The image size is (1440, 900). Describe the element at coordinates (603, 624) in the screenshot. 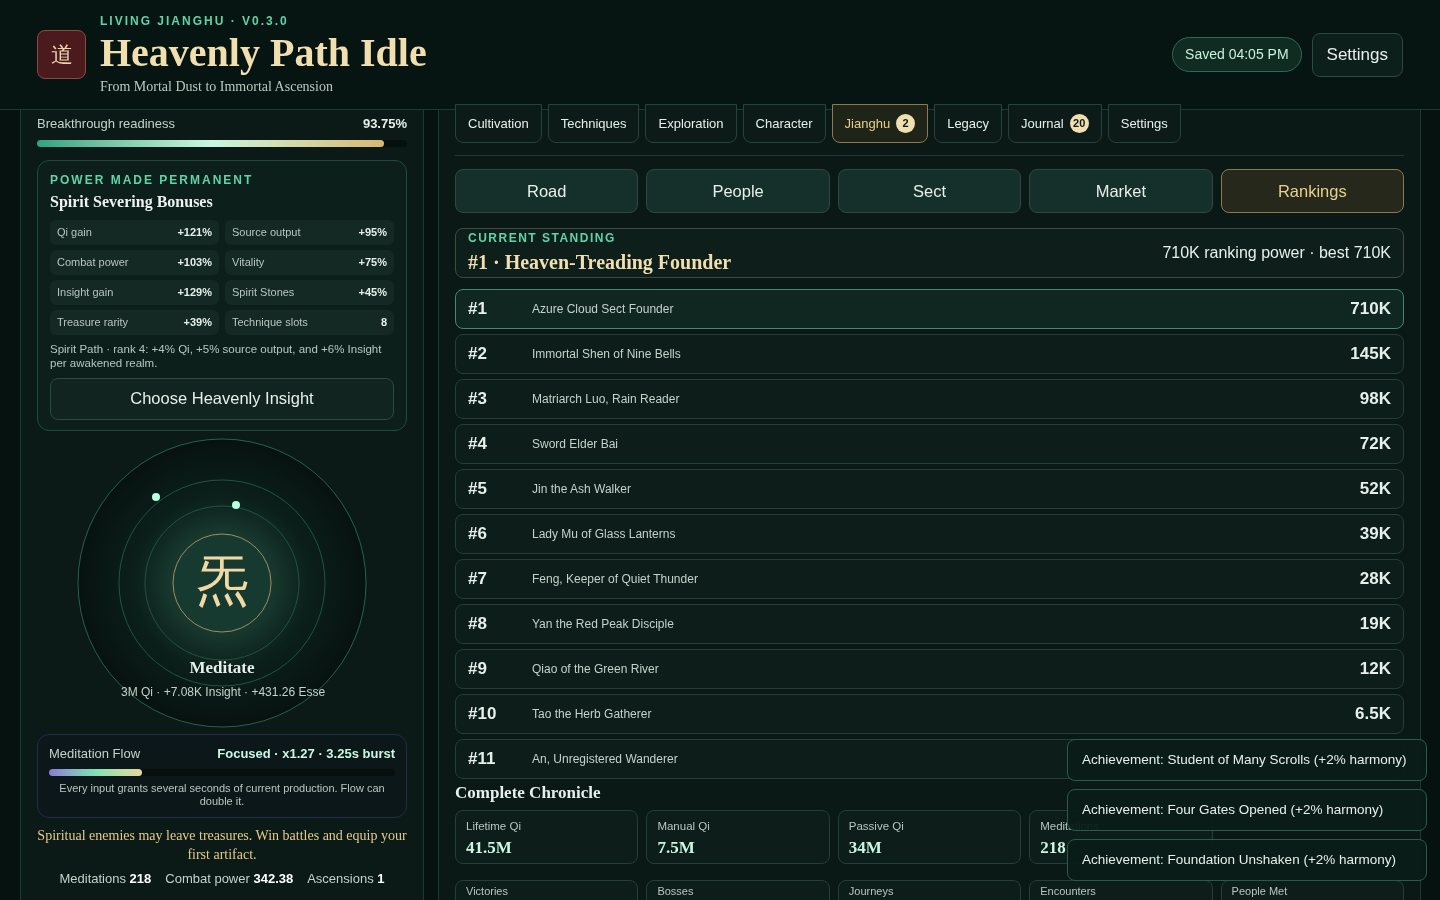

I see `rival-name: Yan the Red Peak Disciple` at that location.